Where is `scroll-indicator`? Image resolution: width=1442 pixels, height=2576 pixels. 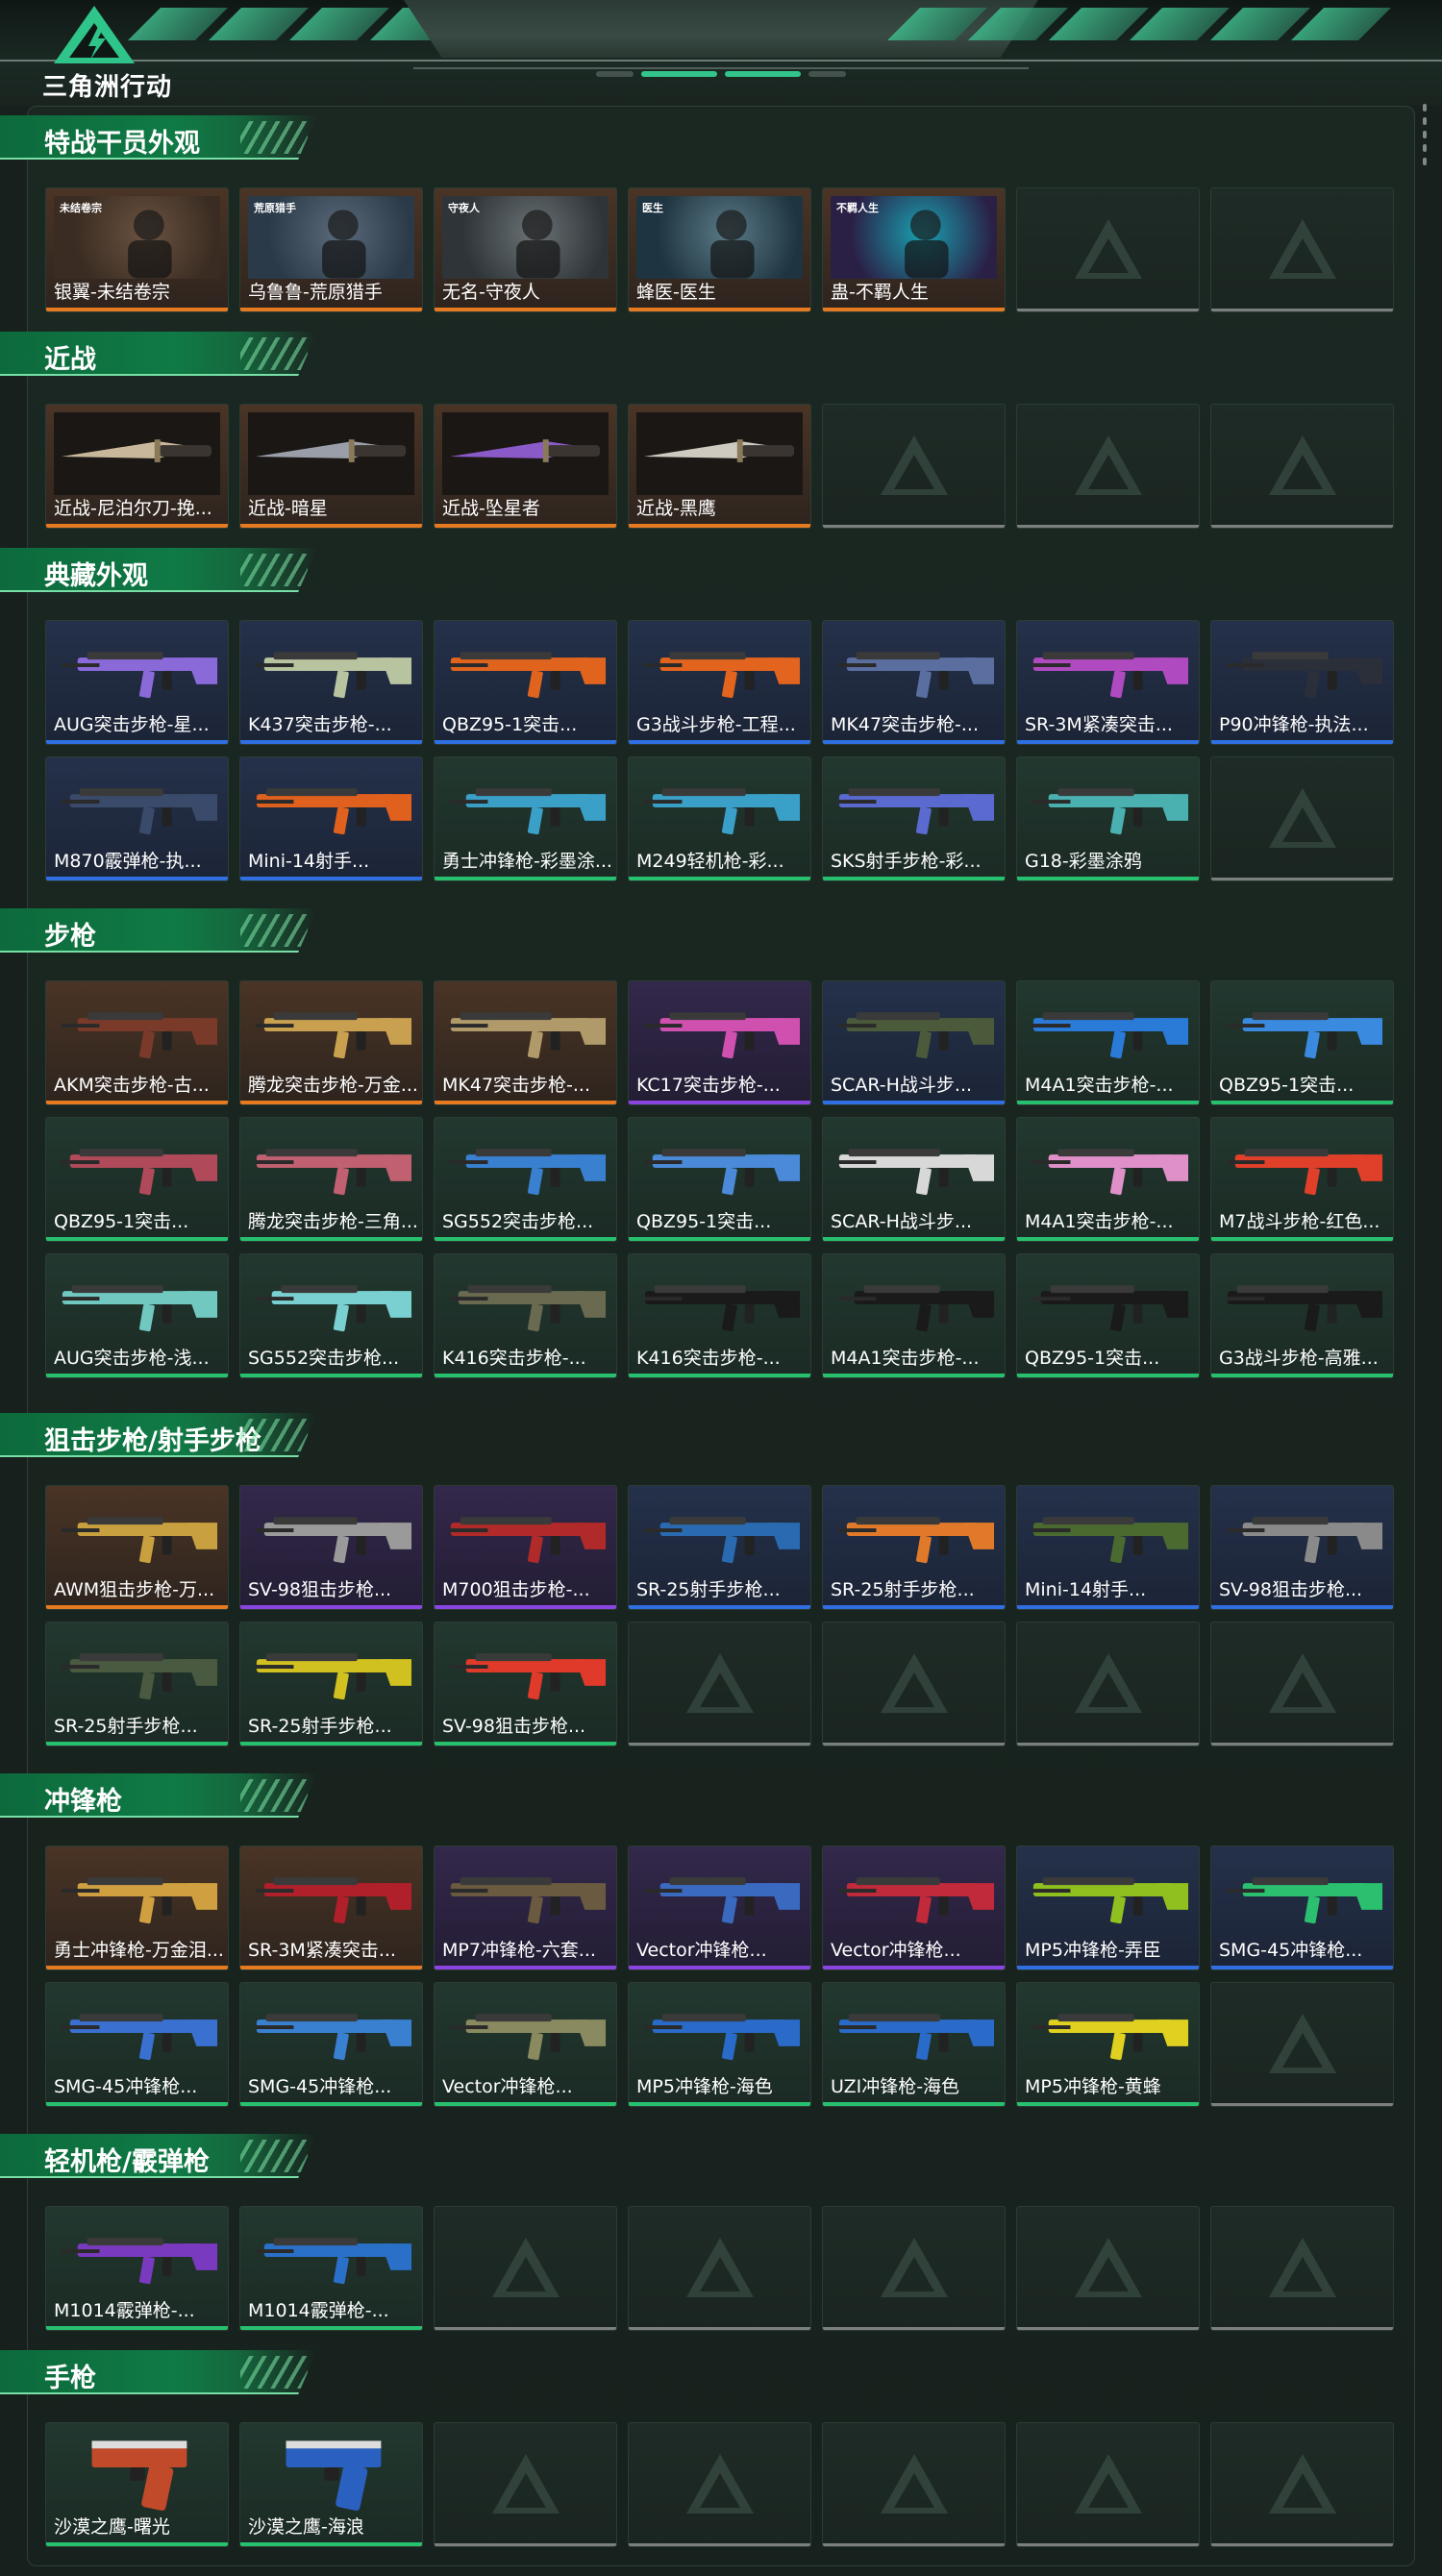 scroll-indicator is located at coordinates (1426, 137).